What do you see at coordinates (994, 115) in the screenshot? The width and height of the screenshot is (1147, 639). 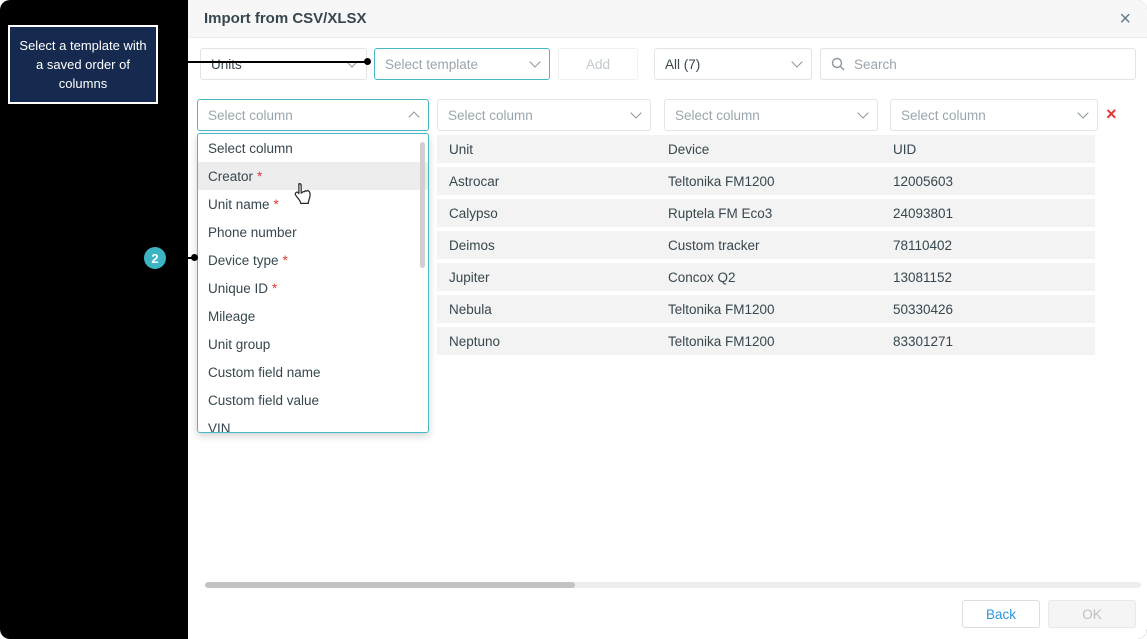 I see `column-select-4: Select column` at bounding box center [994, 115].